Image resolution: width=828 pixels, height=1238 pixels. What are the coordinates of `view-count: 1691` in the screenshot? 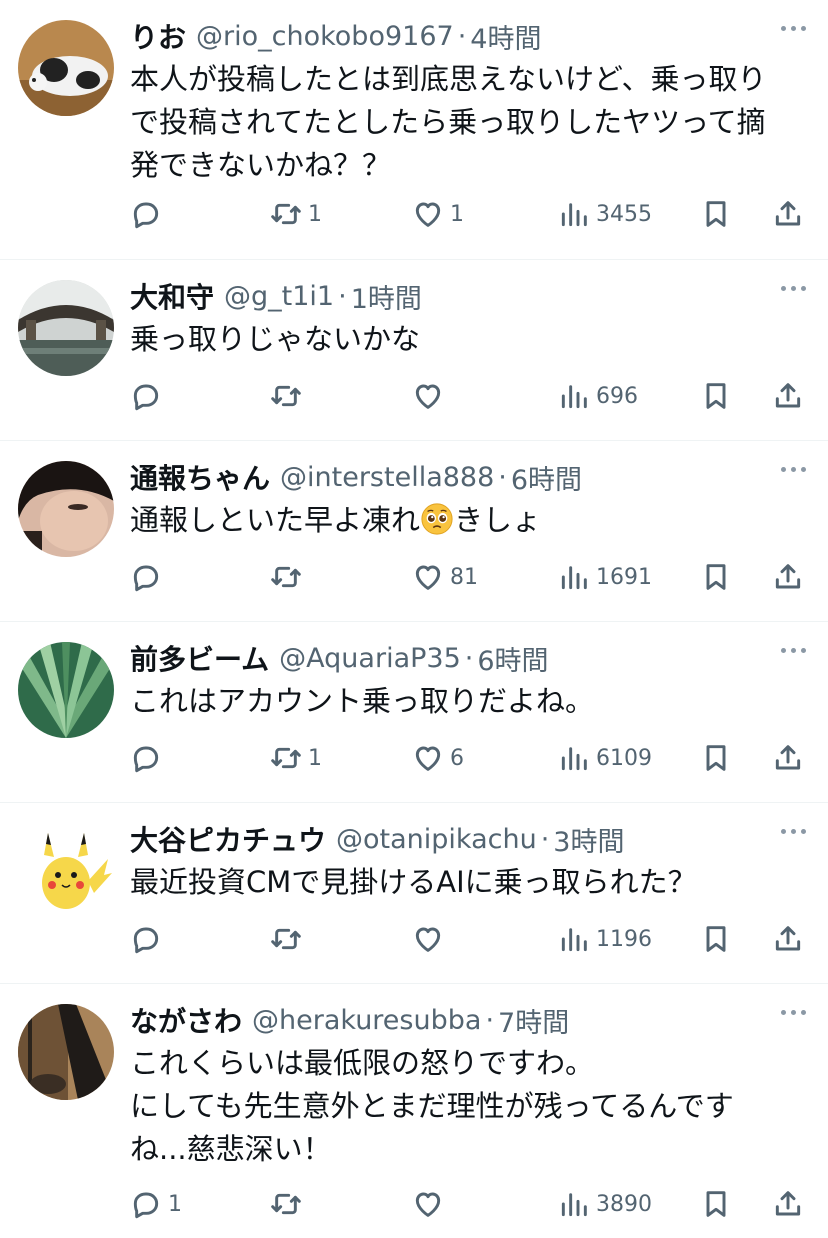 It's located at (624, 577).